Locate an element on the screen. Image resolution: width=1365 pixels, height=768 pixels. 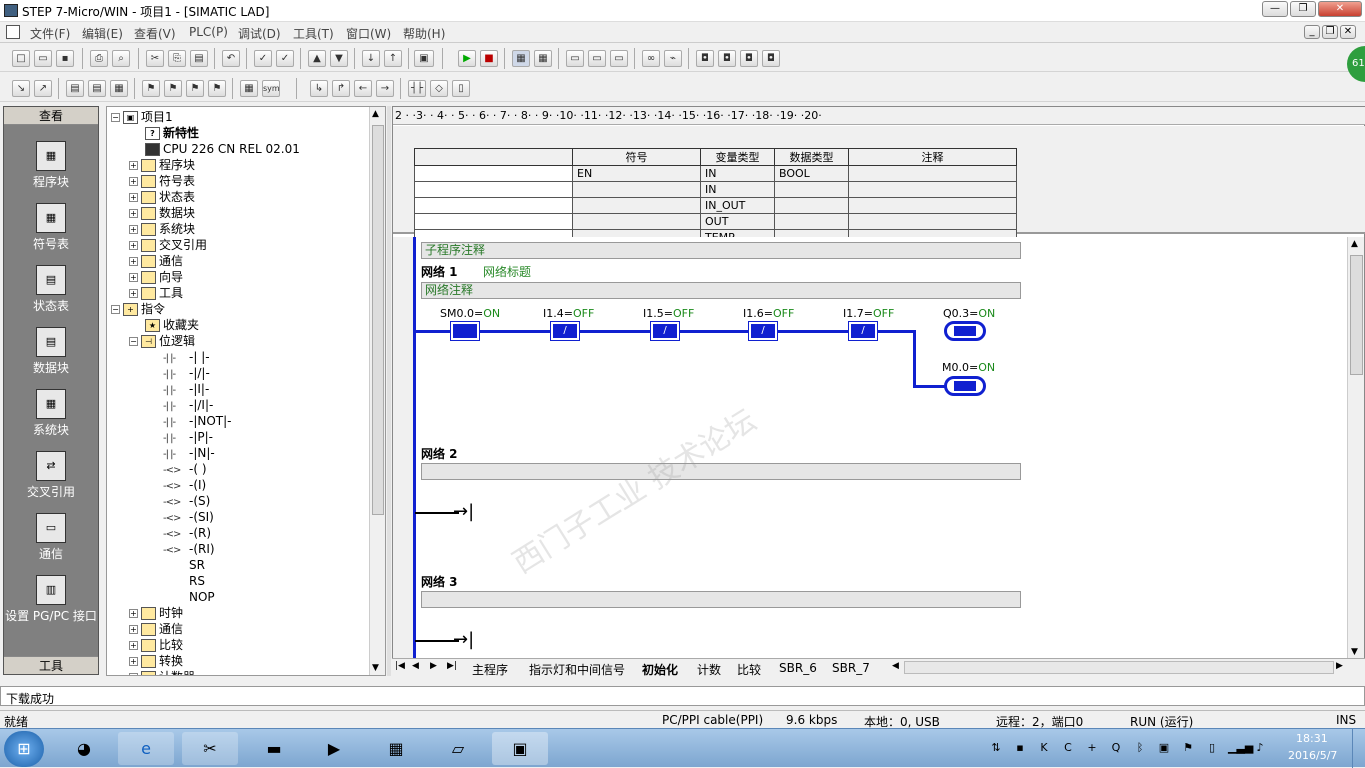
tree-bit-instruction: -| |- -|/I|- is located at coordinates (188, 406).